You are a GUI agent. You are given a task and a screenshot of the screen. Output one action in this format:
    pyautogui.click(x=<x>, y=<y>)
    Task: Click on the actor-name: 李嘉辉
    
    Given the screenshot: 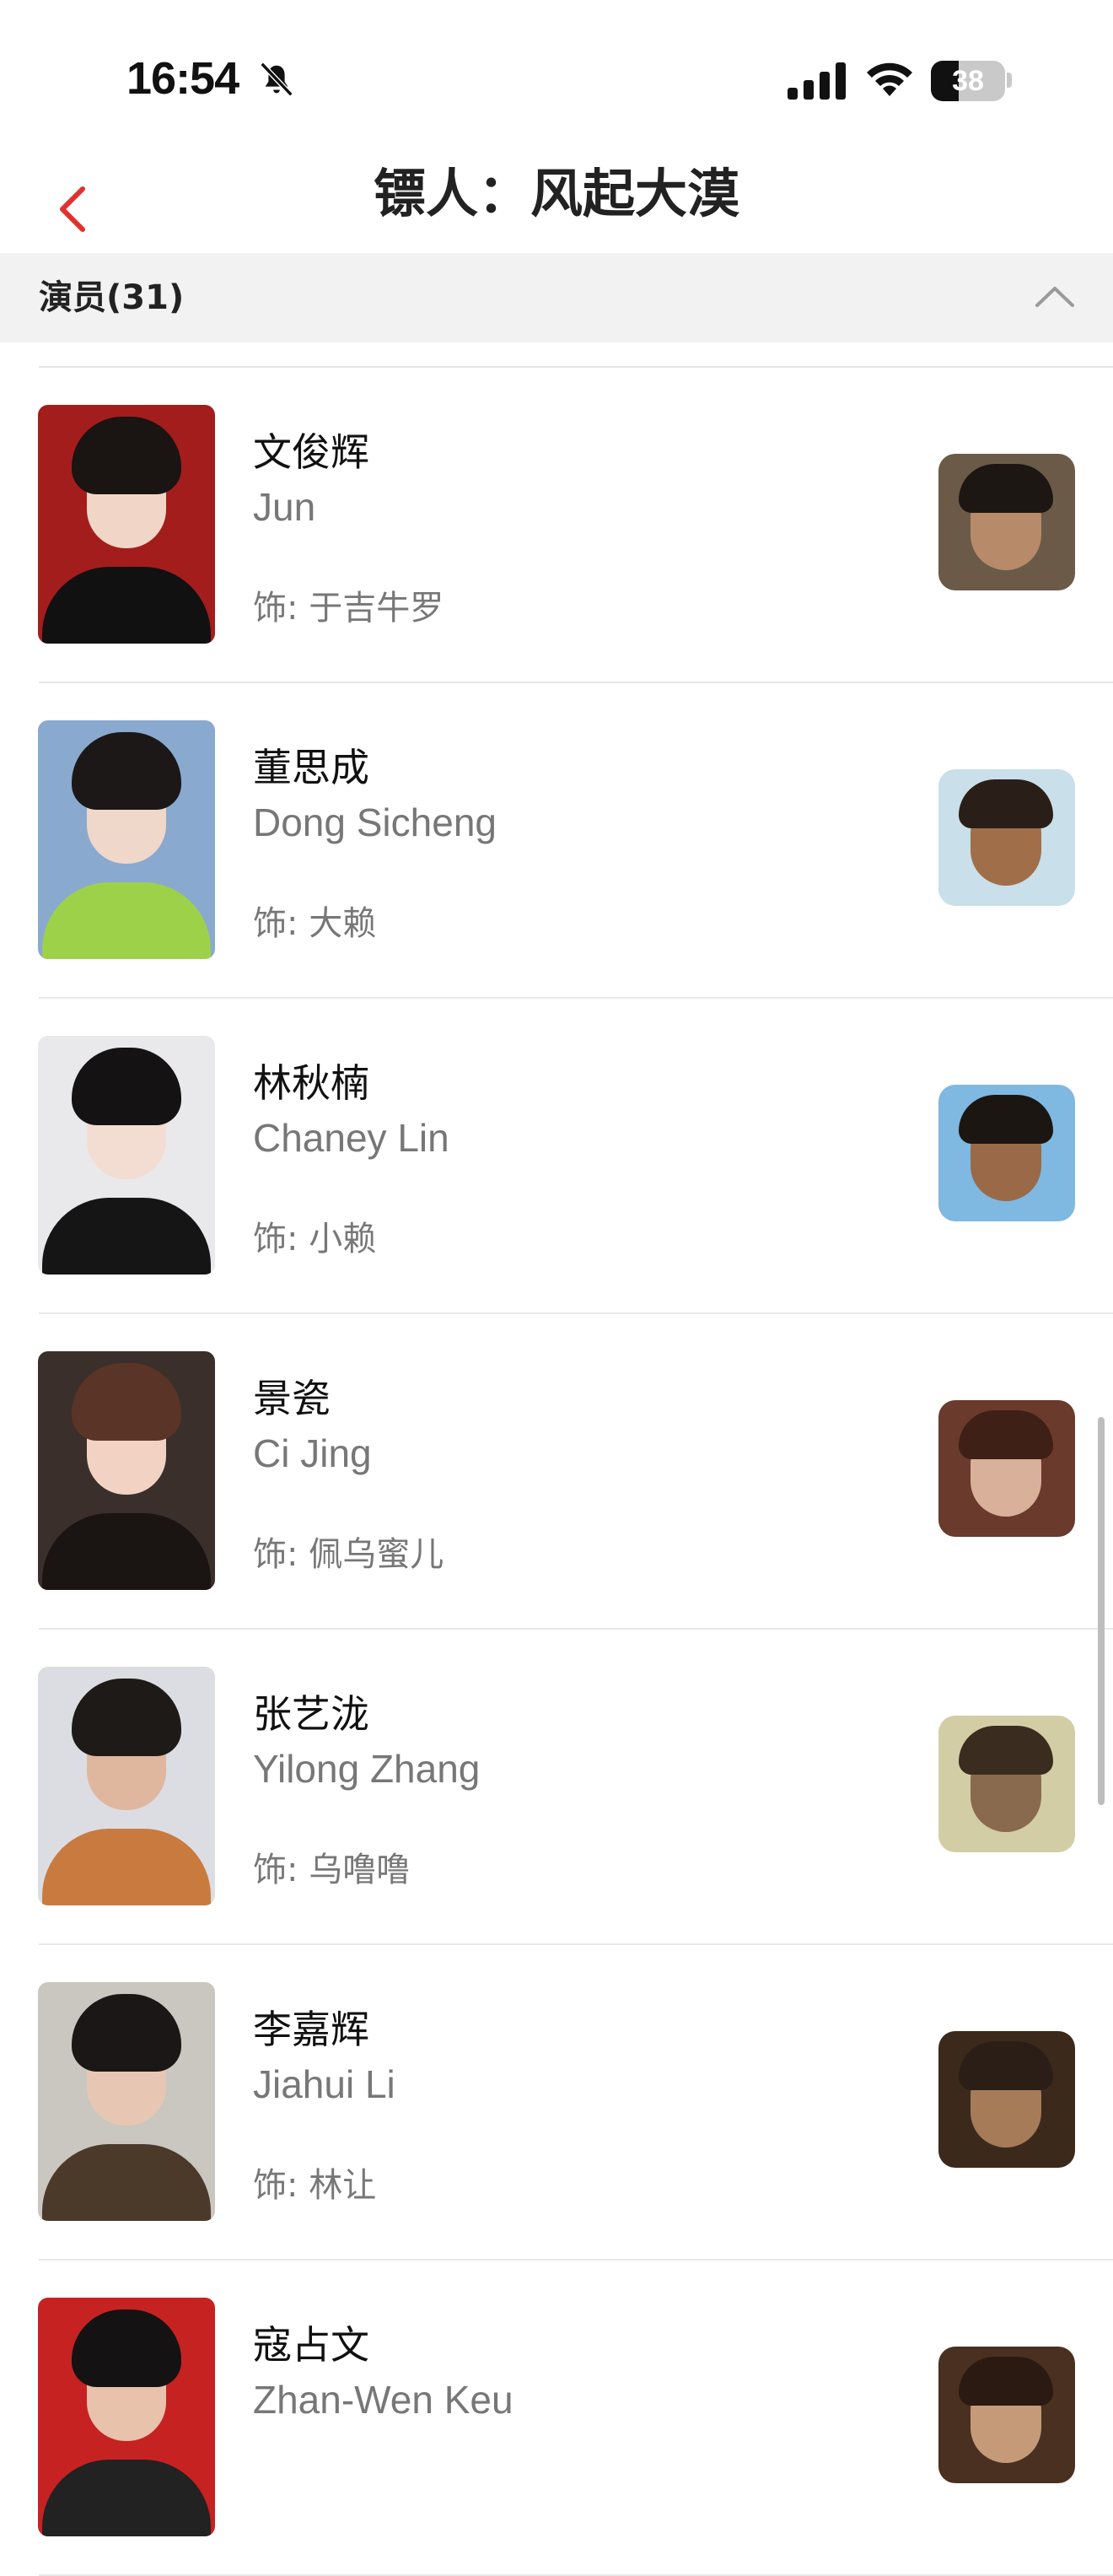 What is the action you would take?
    pyautogui.click(x=311, y=2029)
    